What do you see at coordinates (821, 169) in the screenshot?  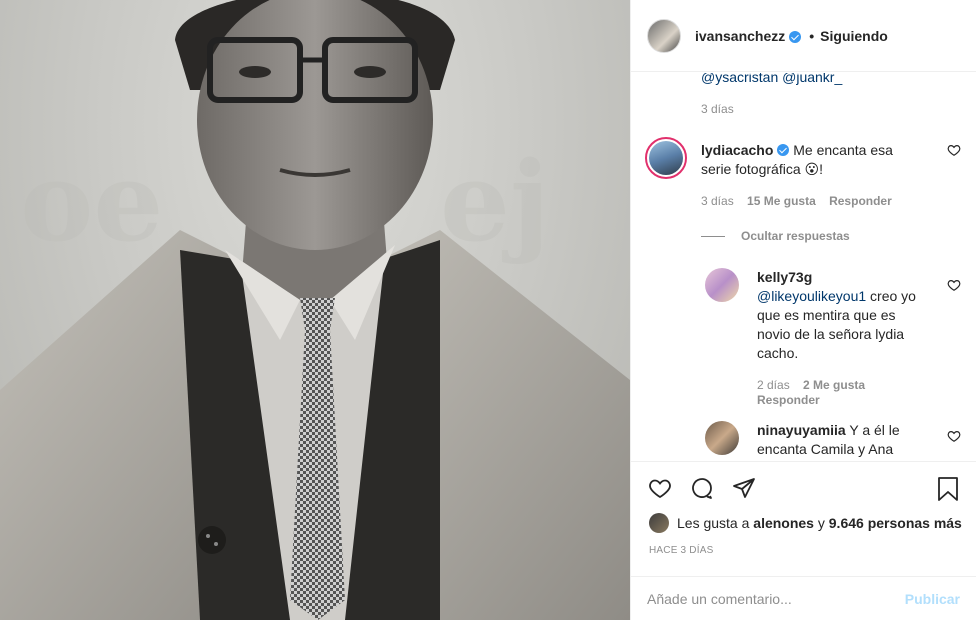 I see `comment-text-suffix: !` at bounding box center [821, 169].